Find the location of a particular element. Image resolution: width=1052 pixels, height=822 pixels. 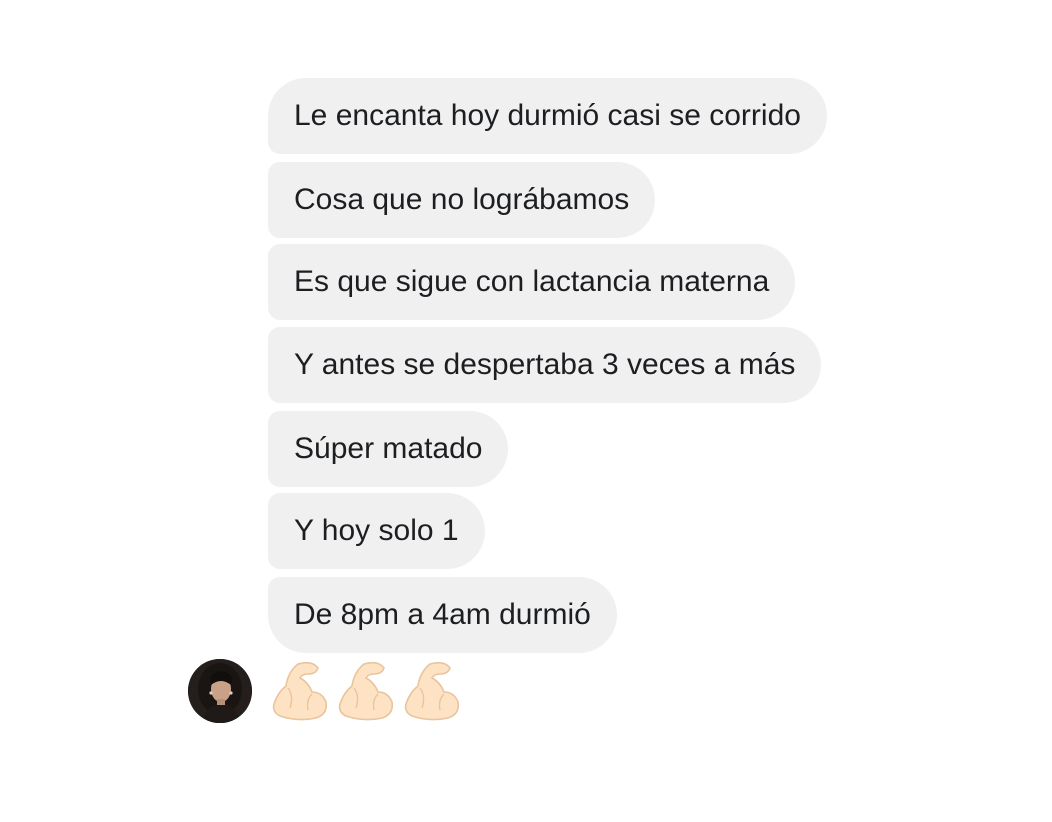

message-bubble: Y hoy solo 1 is located at coordinates (376, 531).